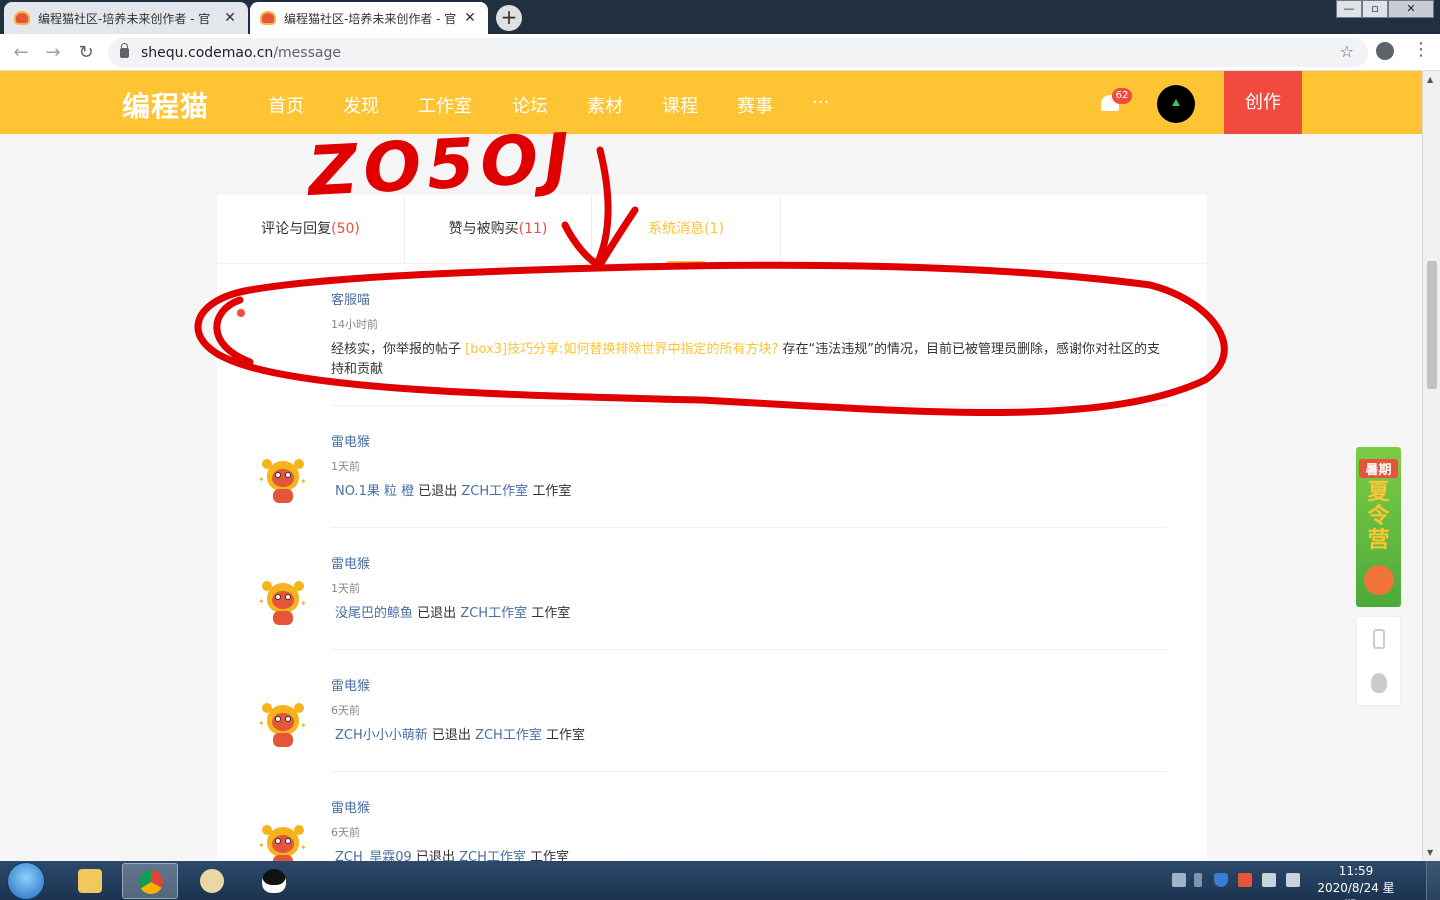 The height and width of the screenshot is (900, 1440). What do you see at coordinates (712, 736) in the screenshot?
I see `list-item: ✦ ✦ 雷电猴 6天前 ZCH小小小萌新 已退出 ZCH工作室 工作室` at bounding box center [712, 736].